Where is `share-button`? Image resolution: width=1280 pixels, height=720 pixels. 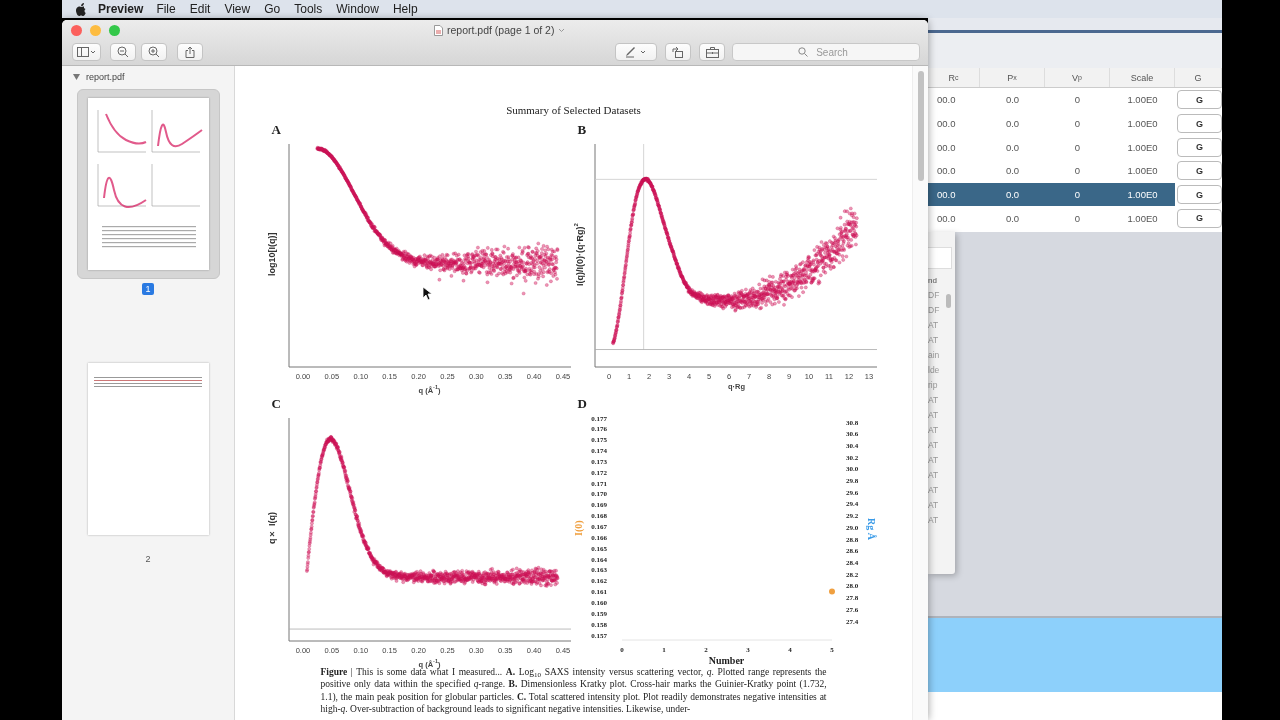 share-button is located at coordinates (190, 52).